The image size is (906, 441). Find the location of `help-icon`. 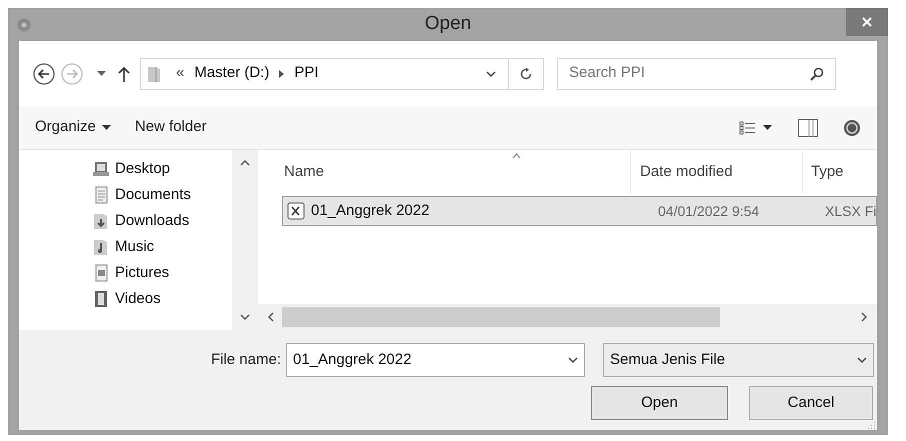

help-icon is located at coordinates (852, 127).